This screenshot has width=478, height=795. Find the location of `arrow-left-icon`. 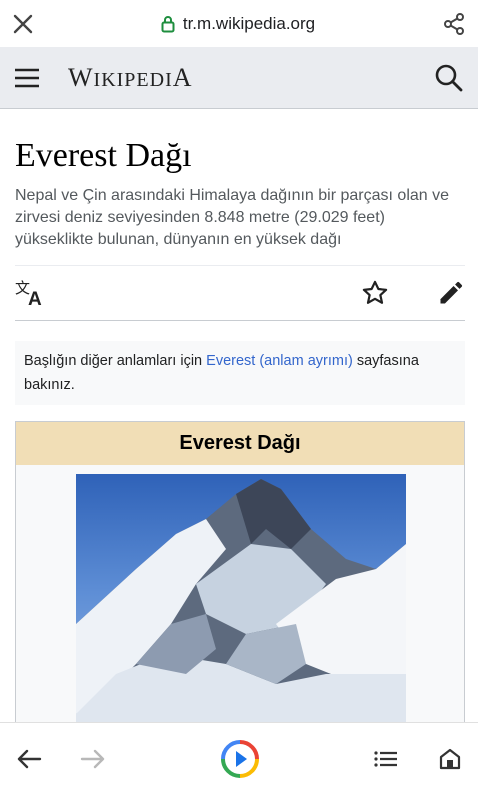

arrow-left-icon is located at coordinates (29, 759).